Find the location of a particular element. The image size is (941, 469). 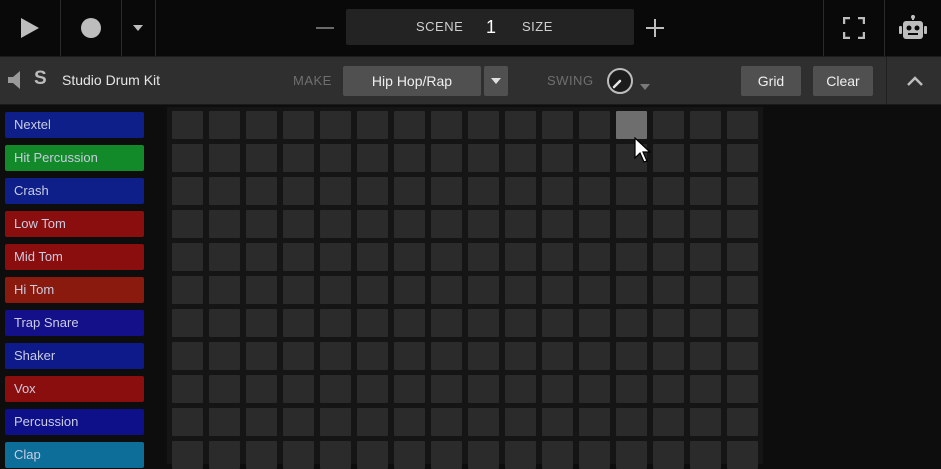

drum-track-button: Hit Percussion is located at coordinates (74, 158).